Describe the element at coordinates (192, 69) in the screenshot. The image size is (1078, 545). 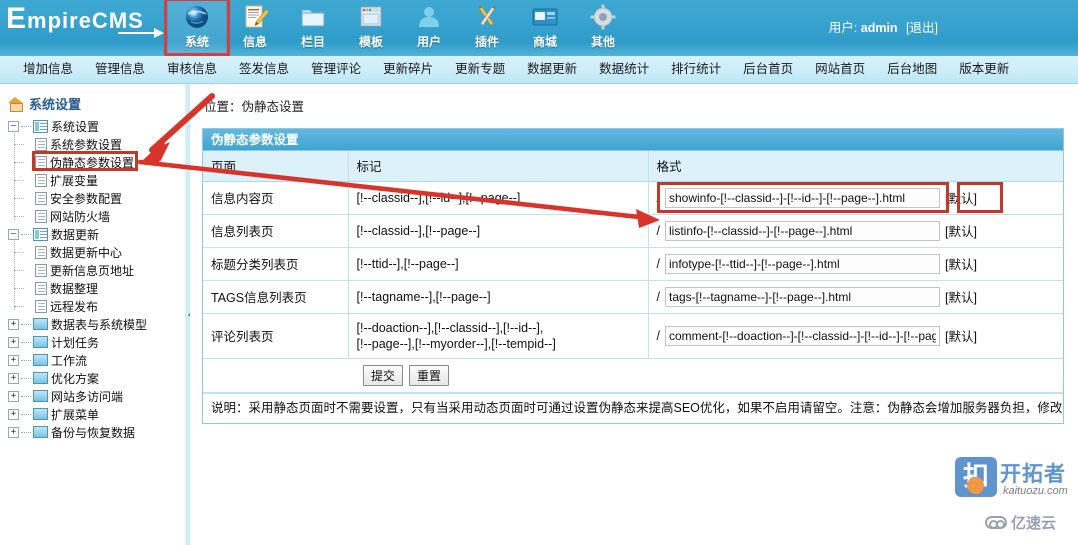
I see `subnav-item: 审核信息` at that location.